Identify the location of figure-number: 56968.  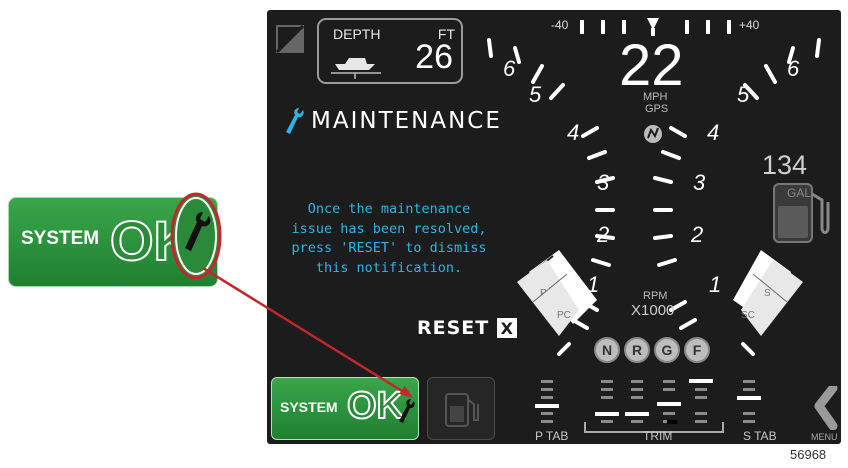
(808, 454).